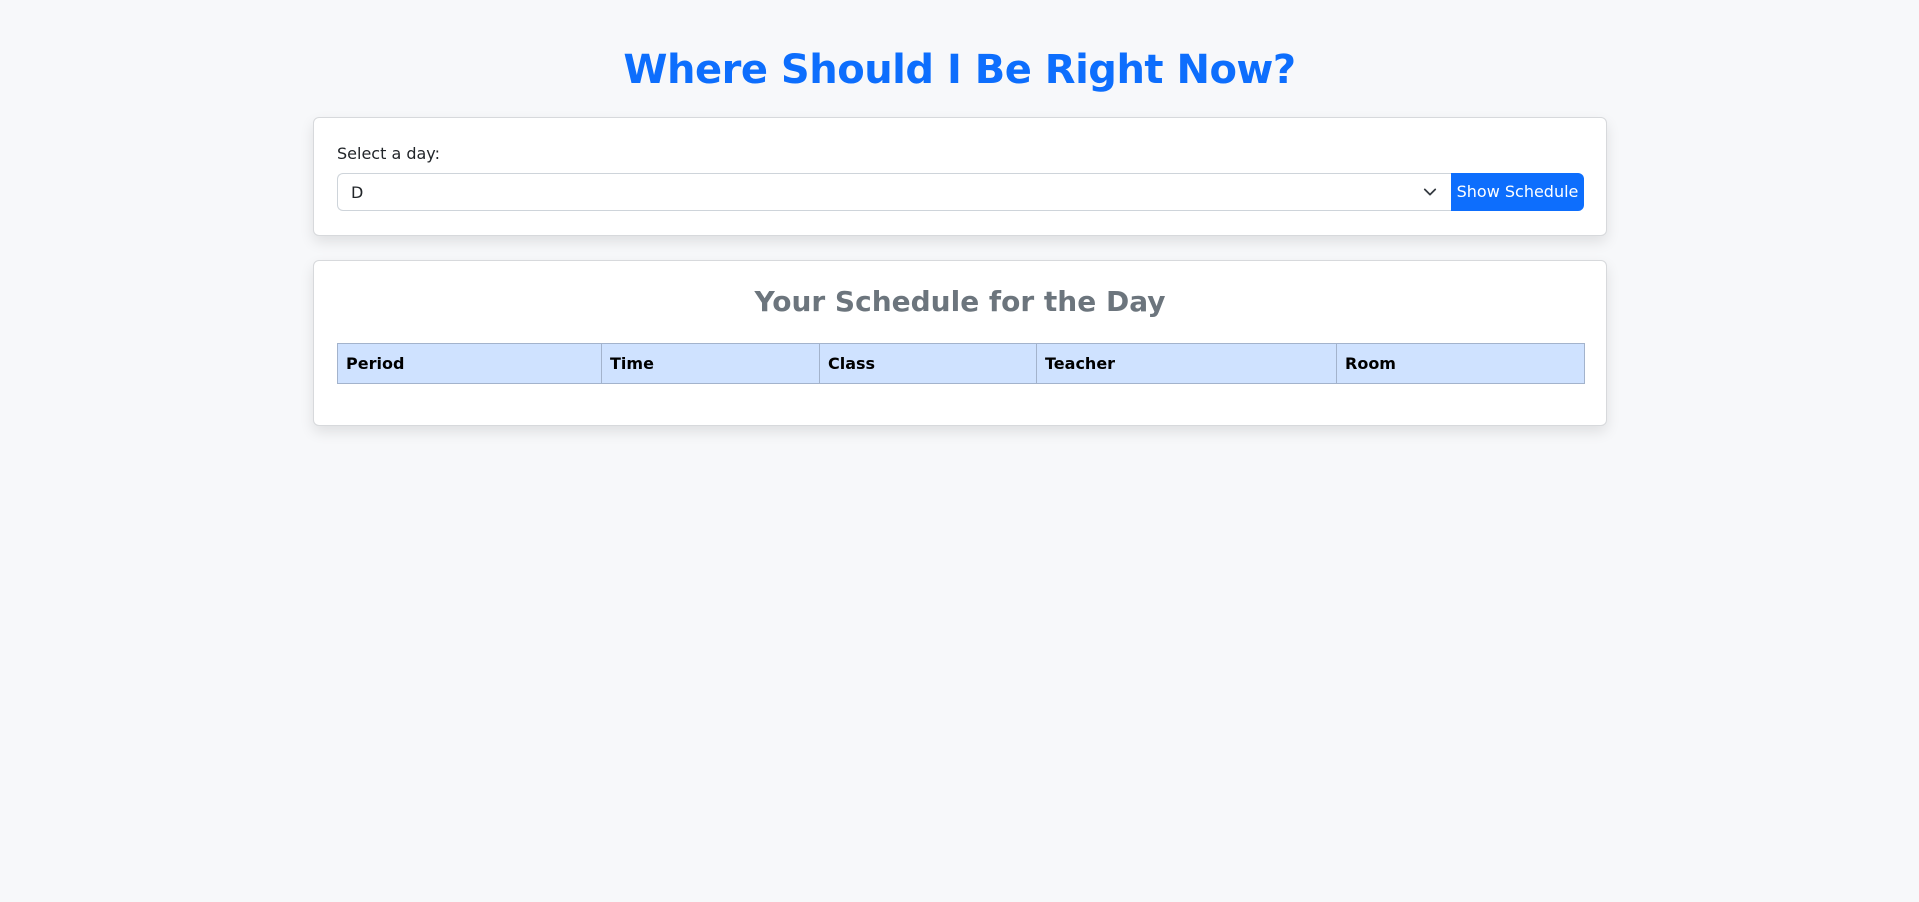 The width and height of the screenshot is (1919, 902). I want to click on column-header-class: Class, so click(928, 363).